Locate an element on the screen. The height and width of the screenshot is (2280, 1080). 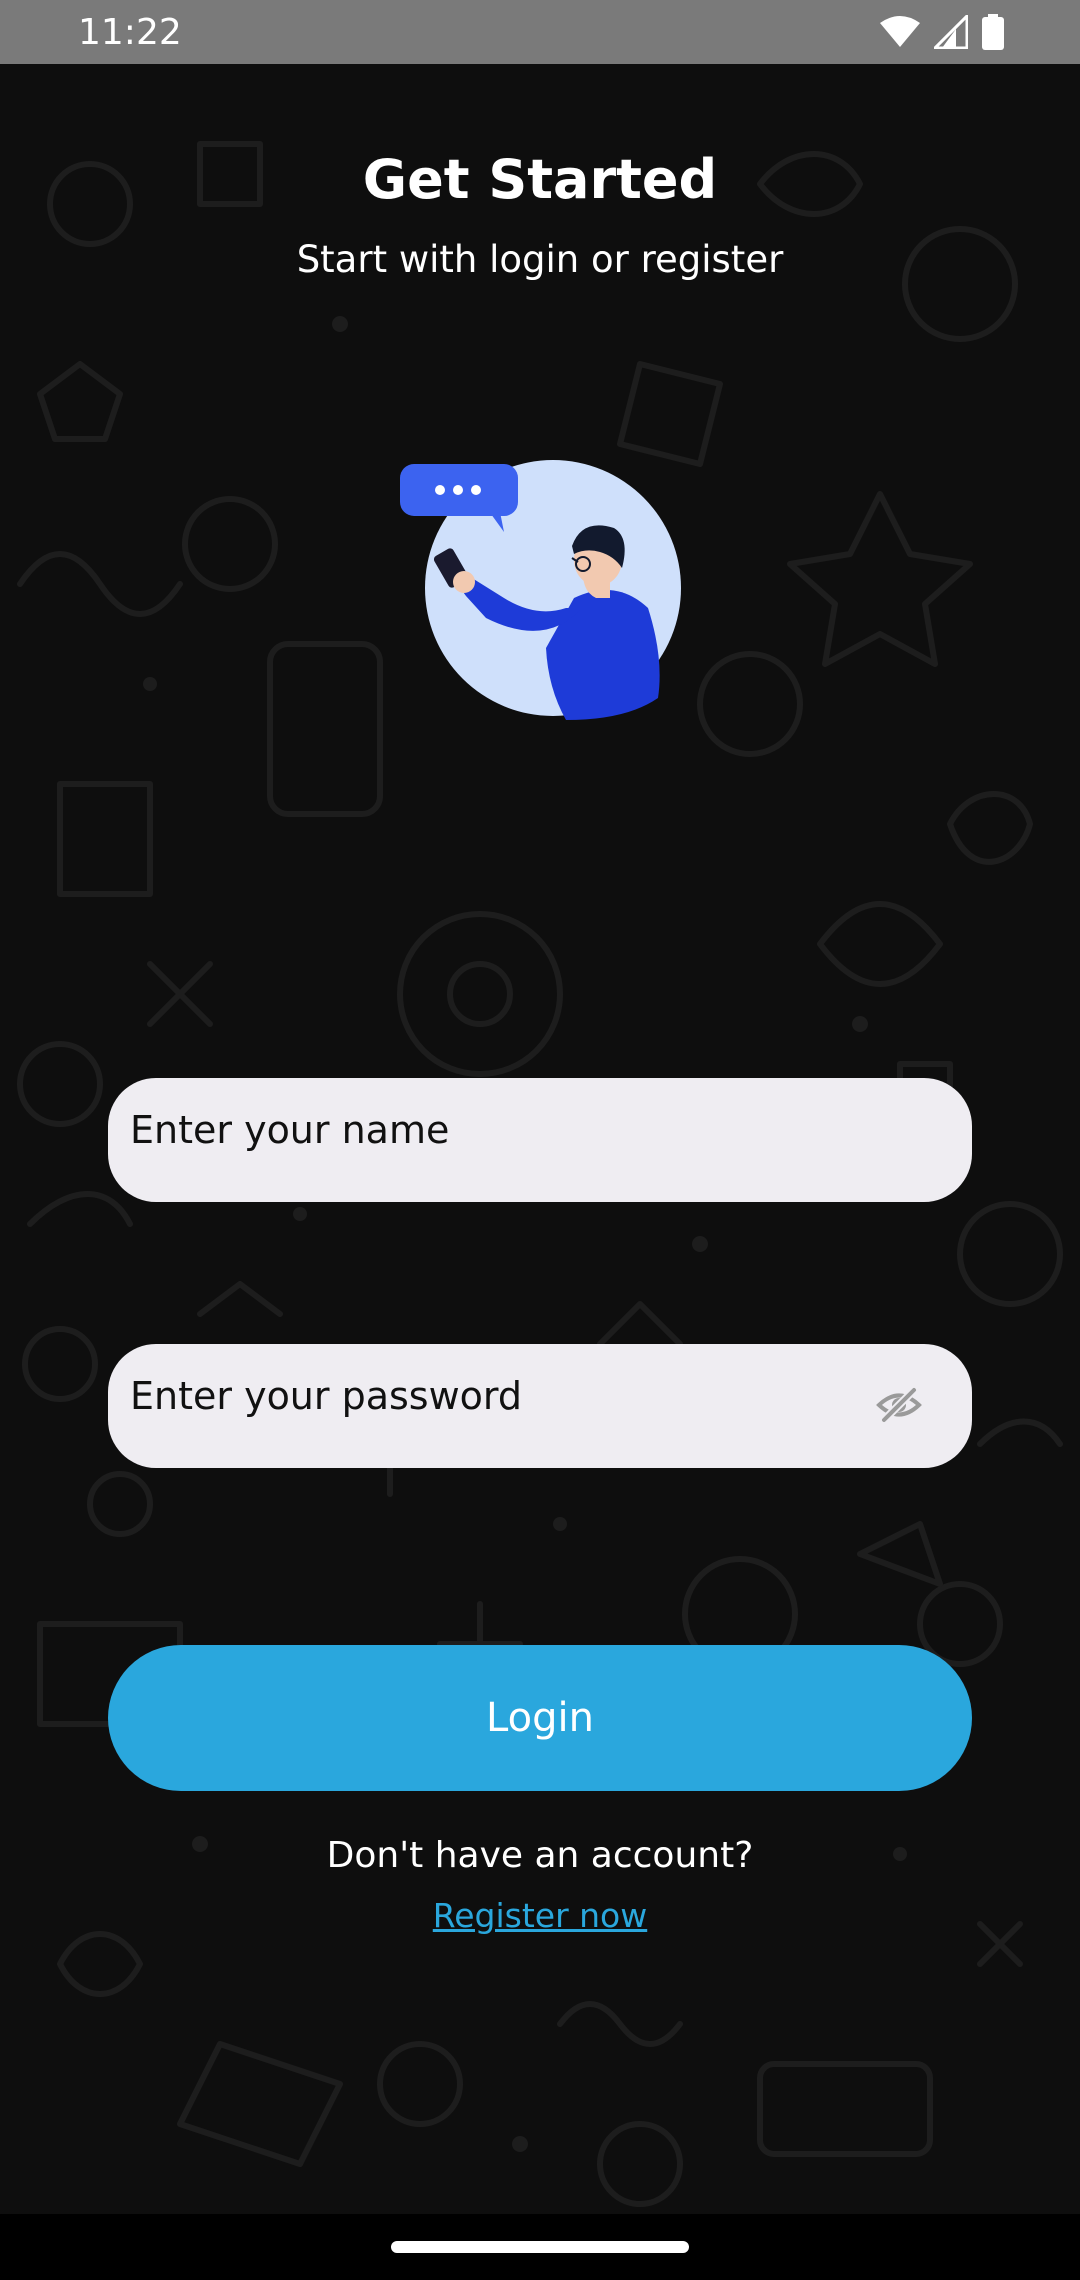
password-input: Enter your password is located at coordinates (540, 1406).